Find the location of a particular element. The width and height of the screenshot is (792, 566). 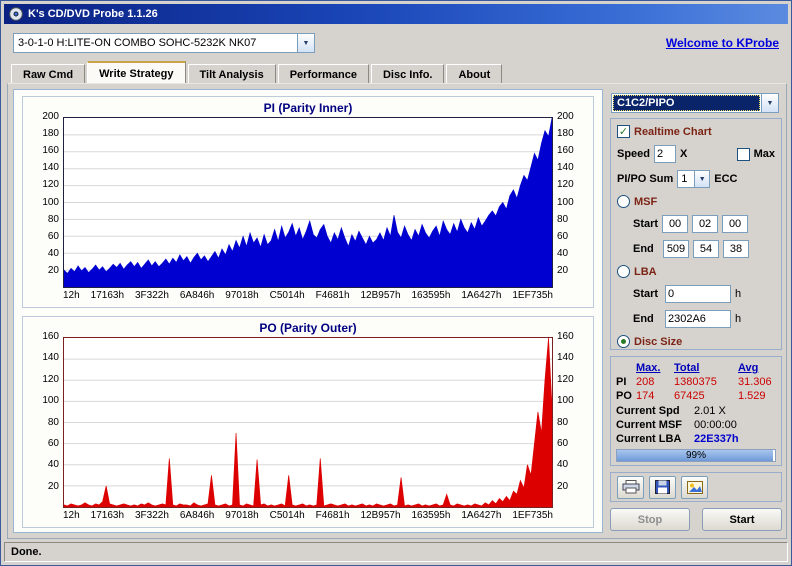

x-tick-label: 3F322h is located at coordinates (151, 295).